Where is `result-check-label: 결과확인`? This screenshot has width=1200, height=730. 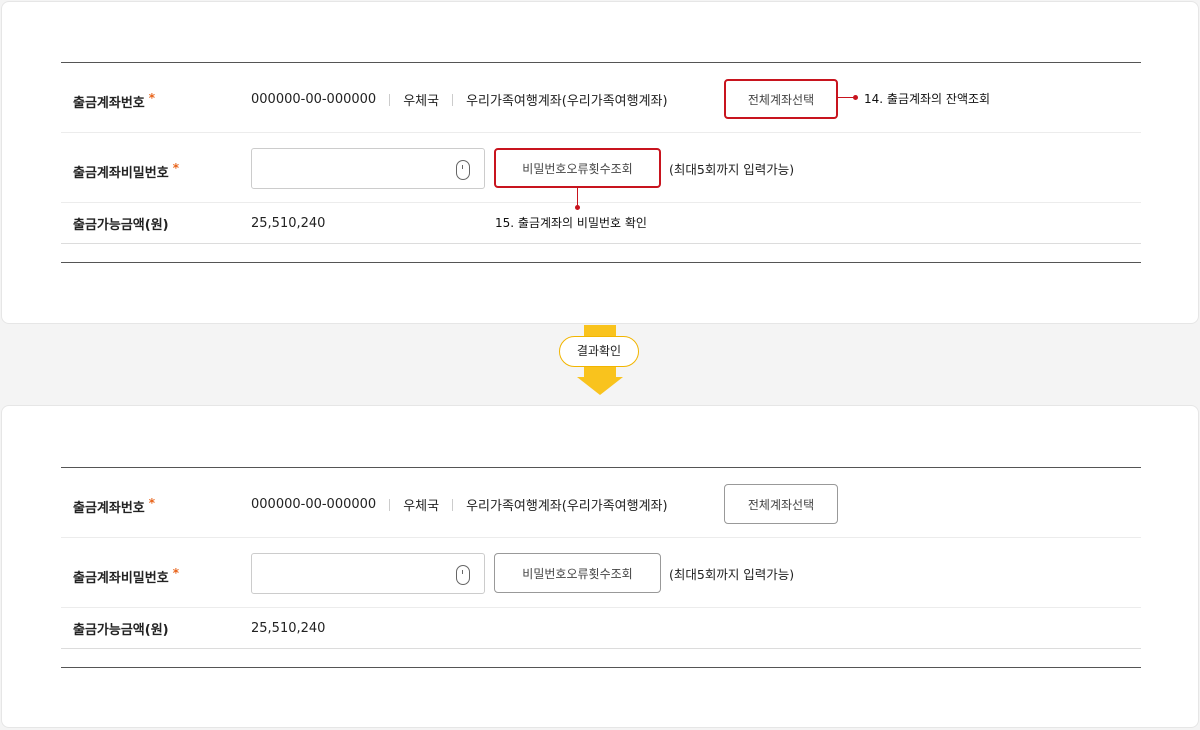
result-check-label: 결과확인 is located at coordinates (599, 351).